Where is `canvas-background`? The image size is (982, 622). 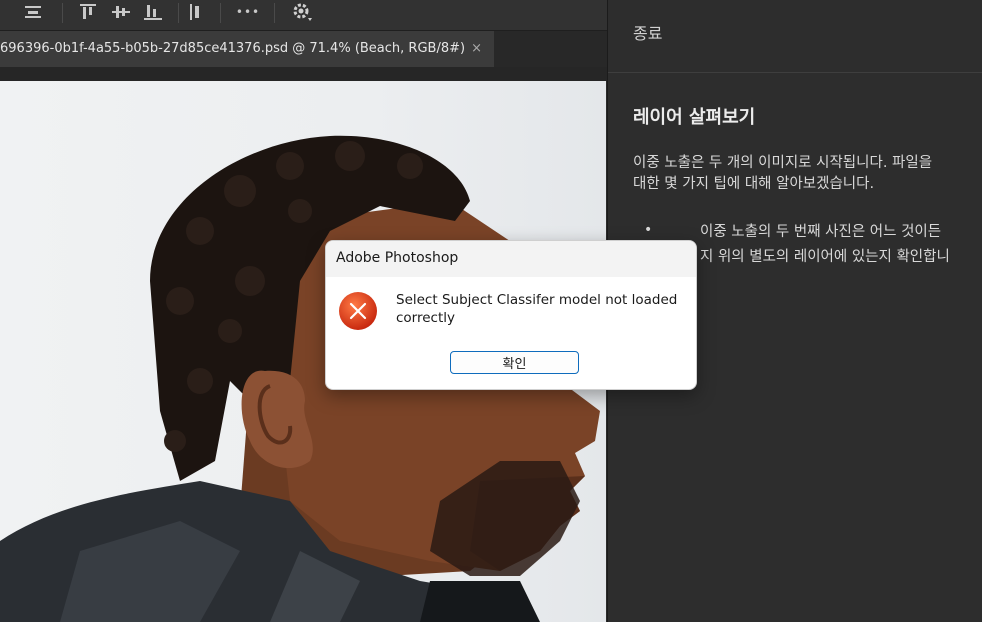
canvas-background is located at coordinates (304, 74).